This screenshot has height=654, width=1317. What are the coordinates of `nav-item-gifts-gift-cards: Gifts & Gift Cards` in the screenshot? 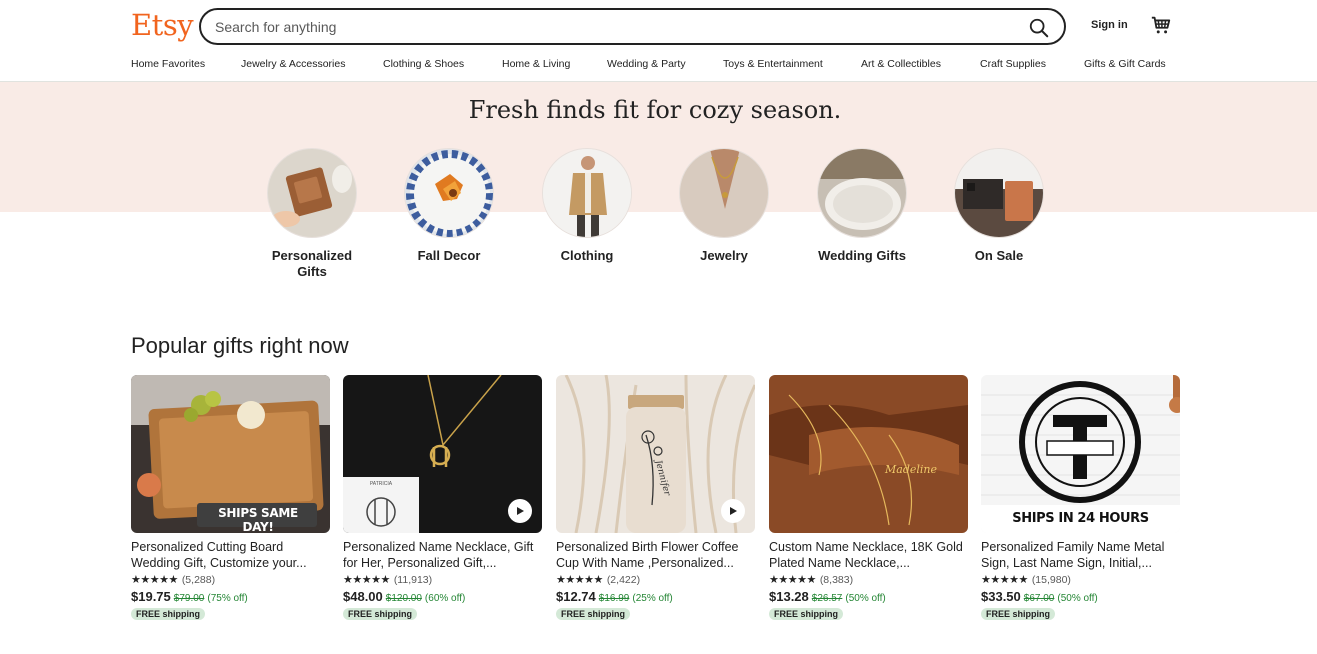 It's located at (1125, 64).